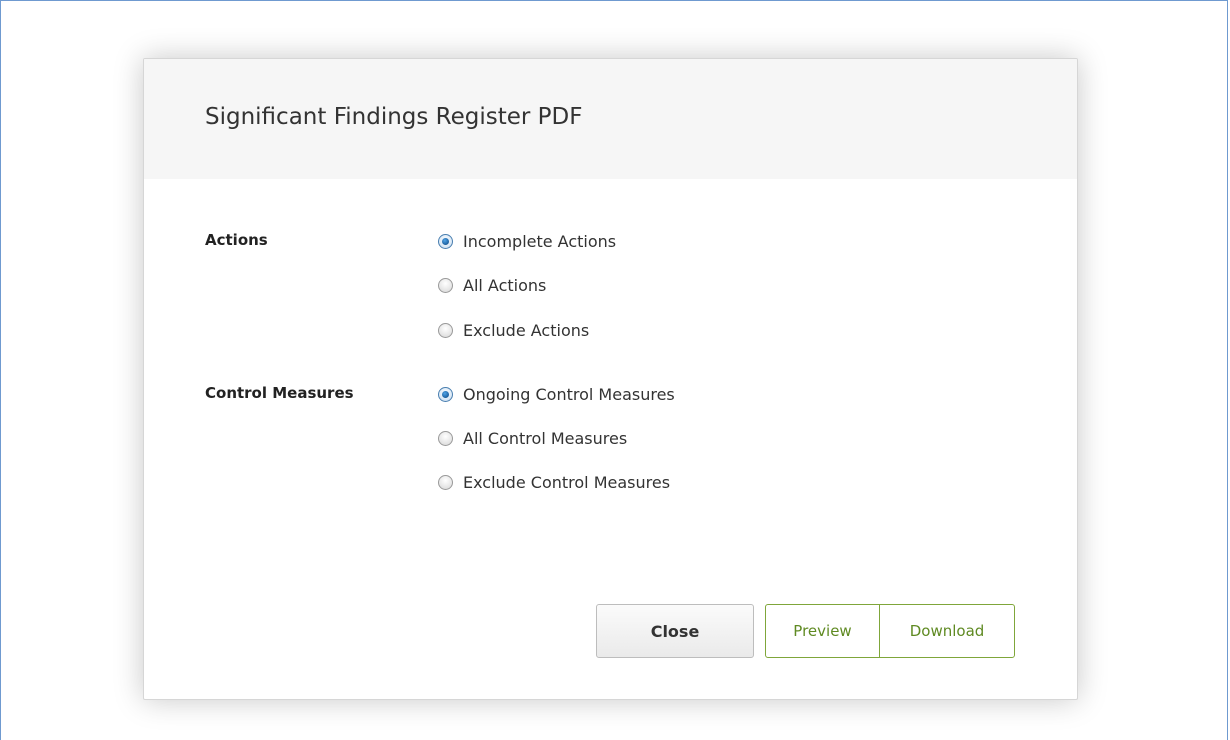 This screenshot has height=740, width=1230. Describe the element at coordinates (823, 631) in the screenshot. I see `preview-button: Preview` at that location.